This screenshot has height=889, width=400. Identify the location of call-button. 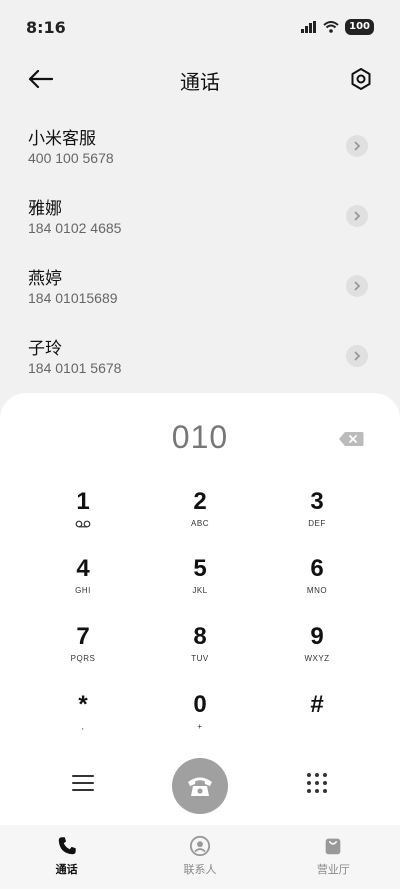
(200, 786).